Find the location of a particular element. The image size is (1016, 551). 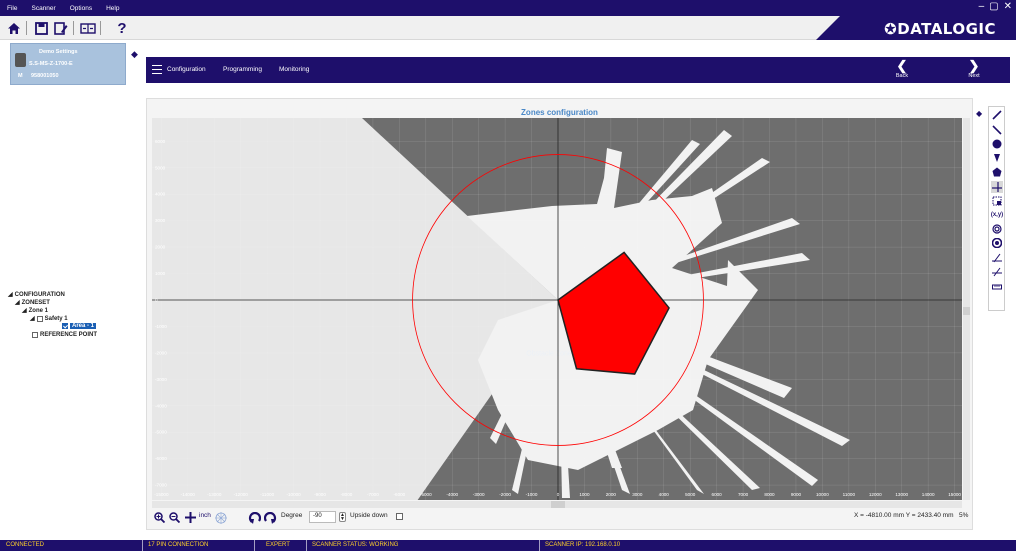

tree-node-reference-point: REFERENCE POINT is located at coordinates (64, 335).